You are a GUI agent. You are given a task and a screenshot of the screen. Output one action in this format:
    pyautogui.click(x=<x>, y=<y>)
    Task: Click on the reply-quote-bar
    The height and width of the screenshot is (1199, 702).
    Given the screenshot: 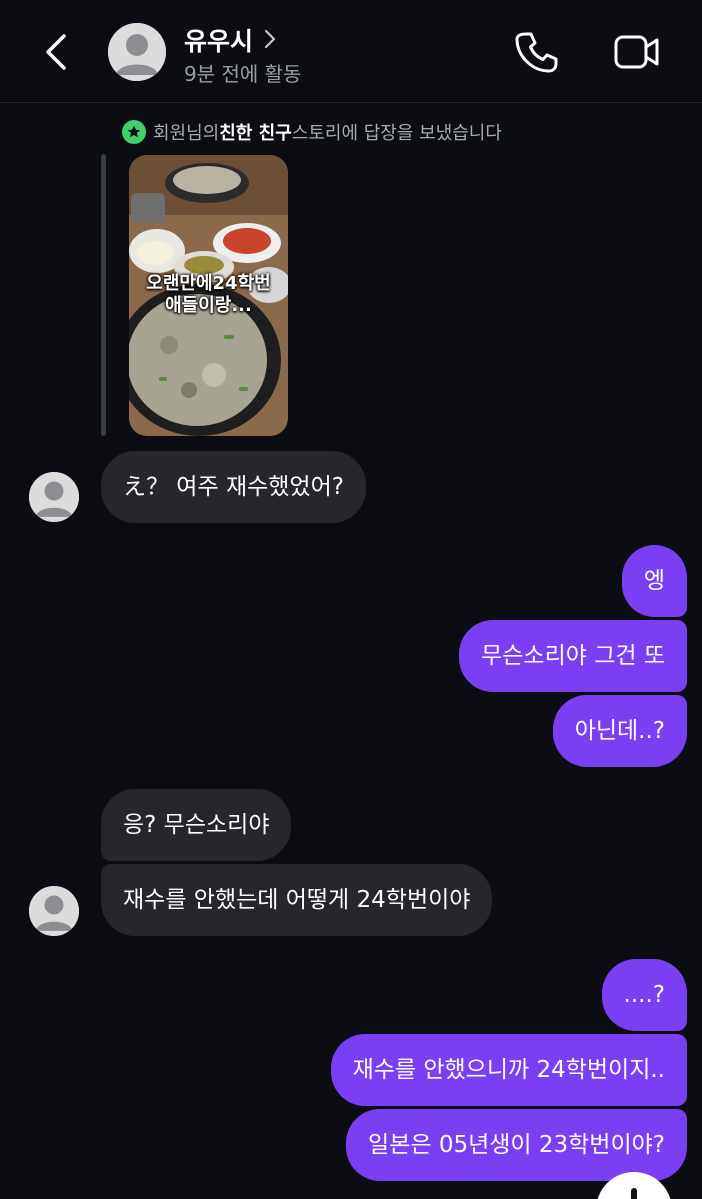 What is the action you would take?
    pyautogui.click(x=103, y=295)
    